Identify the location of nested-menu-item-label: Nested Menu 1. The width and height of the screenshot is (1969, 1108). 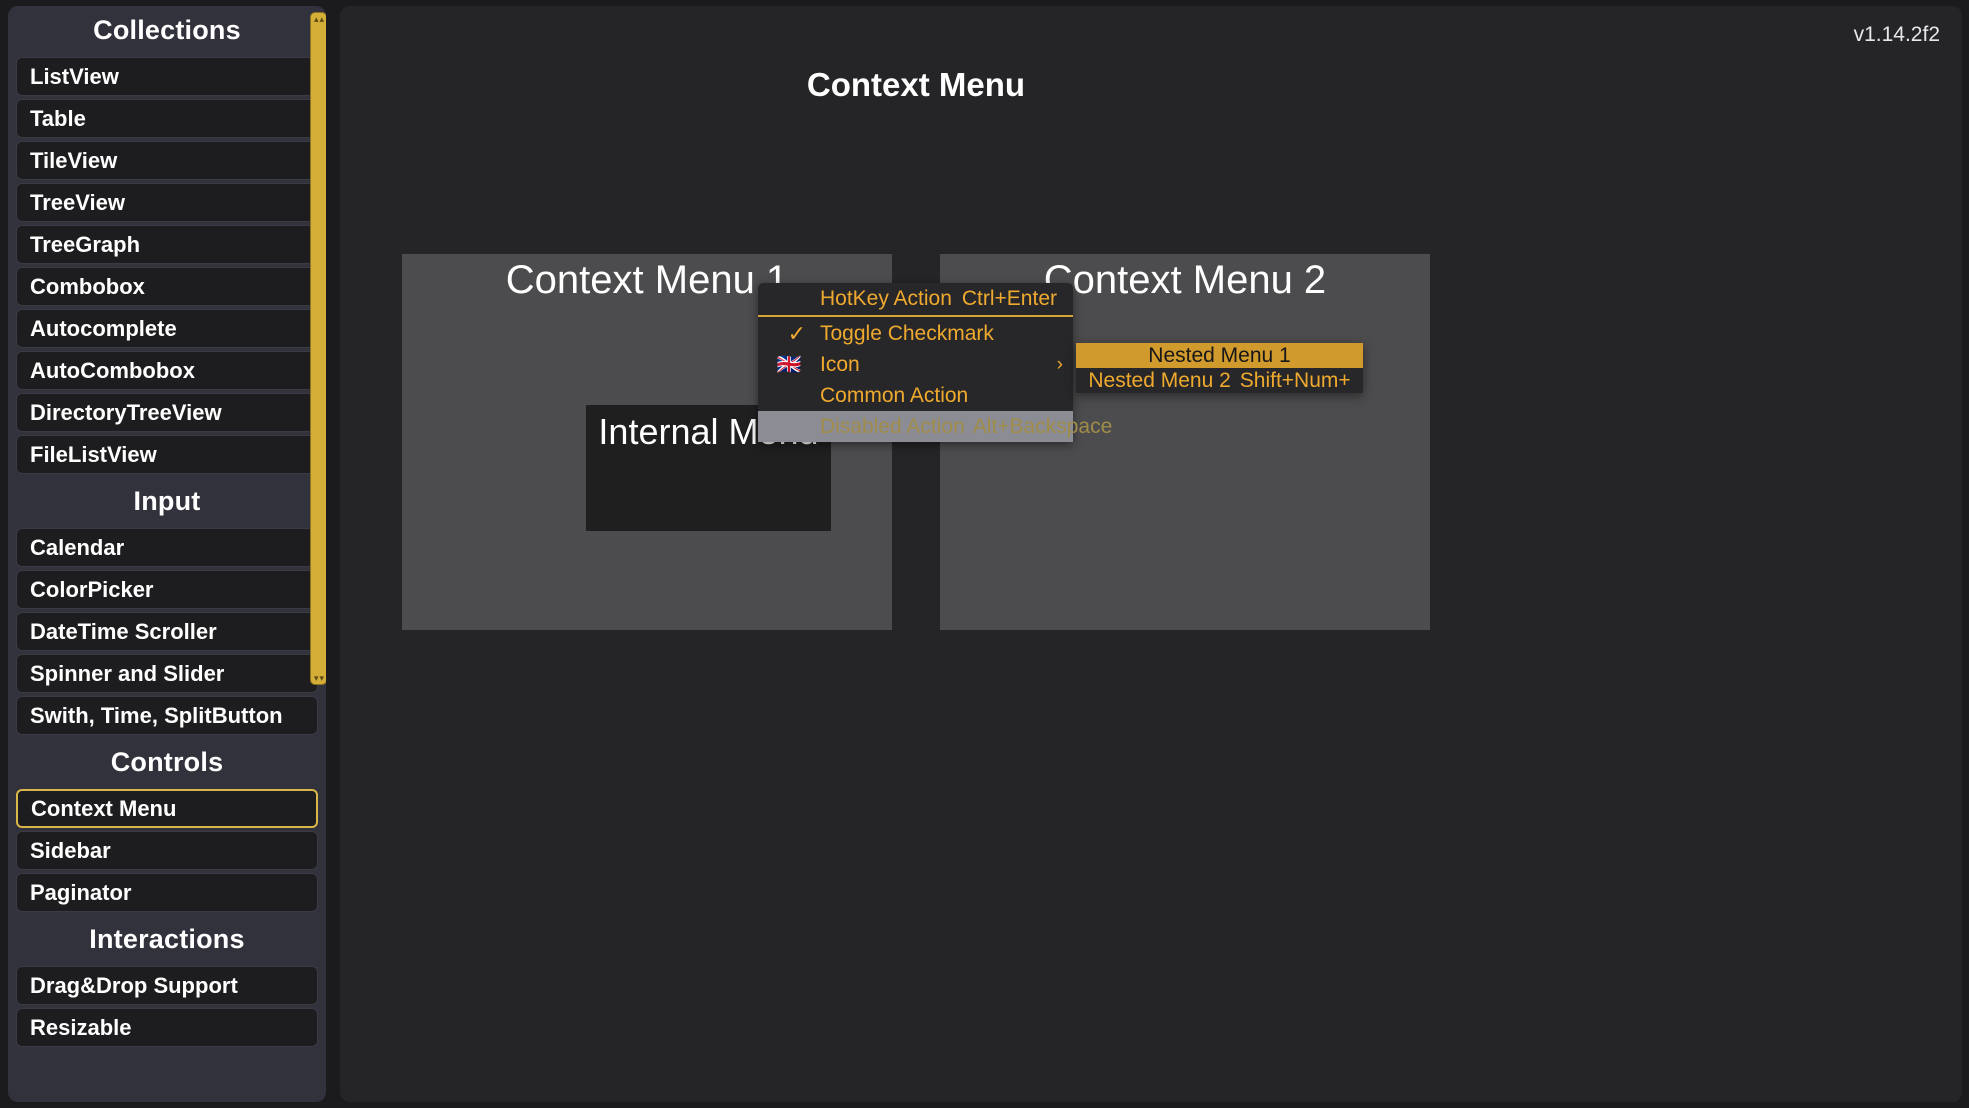
(1219, 355).